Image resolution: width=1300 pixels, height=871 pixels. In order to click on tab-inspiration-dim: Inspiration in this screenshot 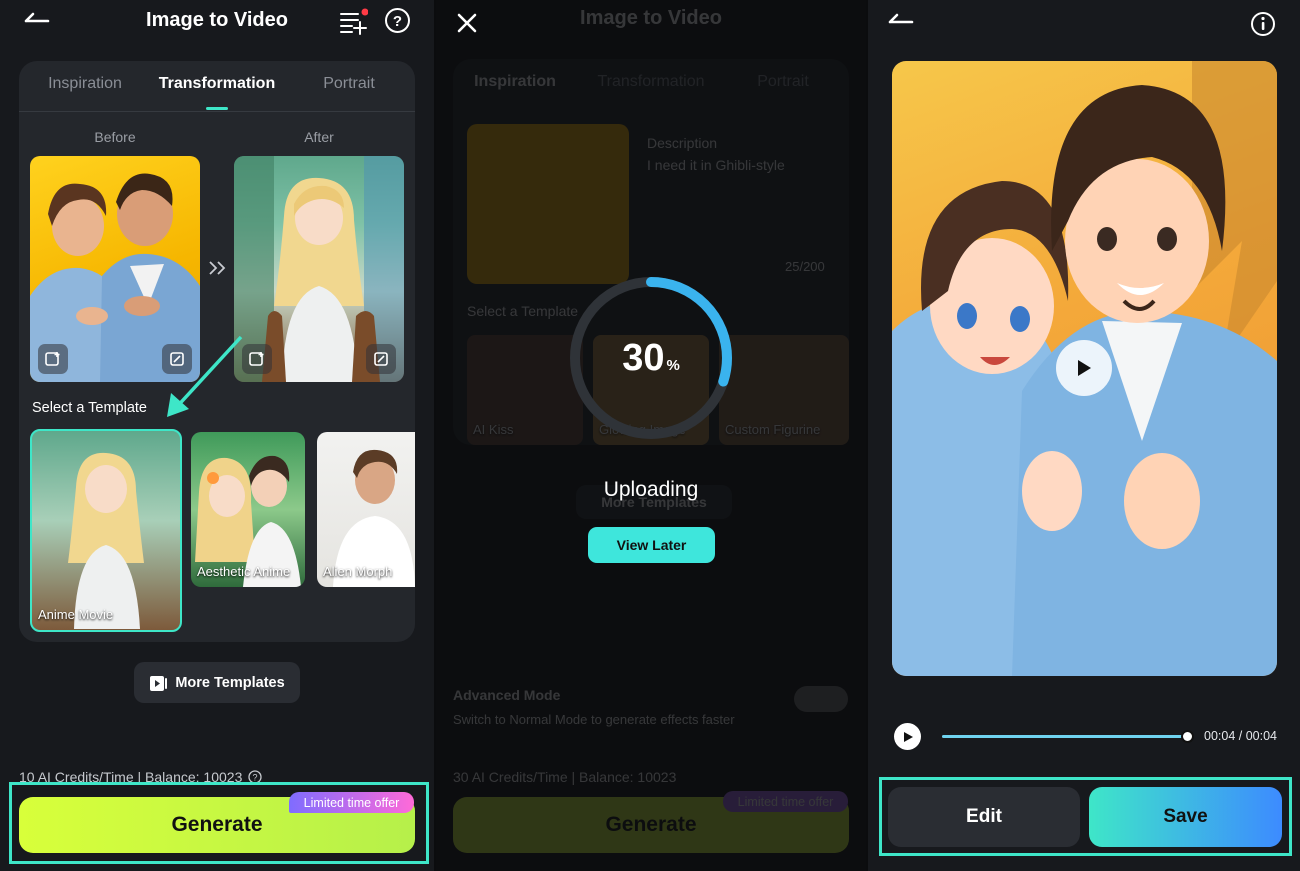, I will do `click(515, 81)`.